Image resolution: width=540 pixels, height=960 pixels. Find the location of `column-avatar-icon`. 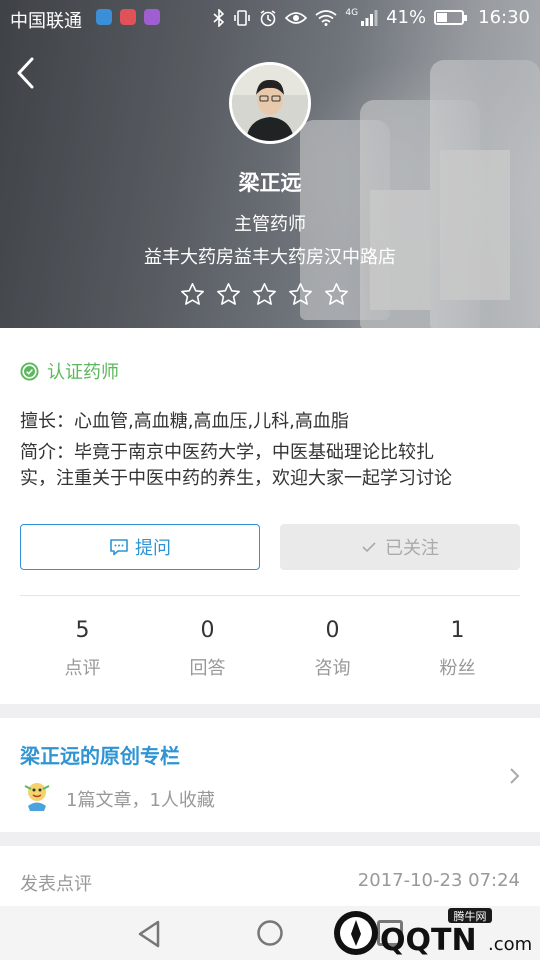

column-avatar-icon is located at coordinates (37, 797).